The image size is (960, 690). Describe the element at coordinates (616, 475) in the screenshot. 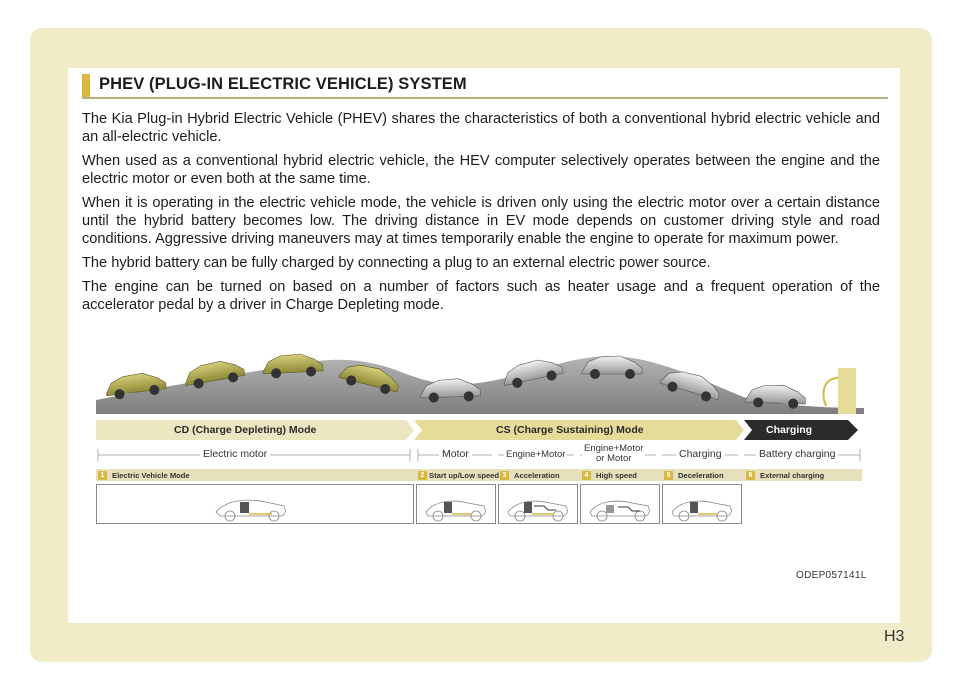

I see `phase-label-4: High speed` at that location.